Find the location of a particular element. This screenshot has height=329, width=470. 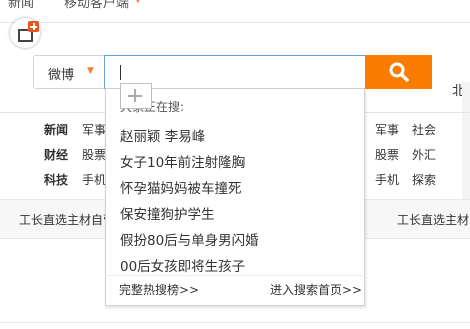

promo-link-left: 工长直选主材自营 is located at coordinates (67, 219).